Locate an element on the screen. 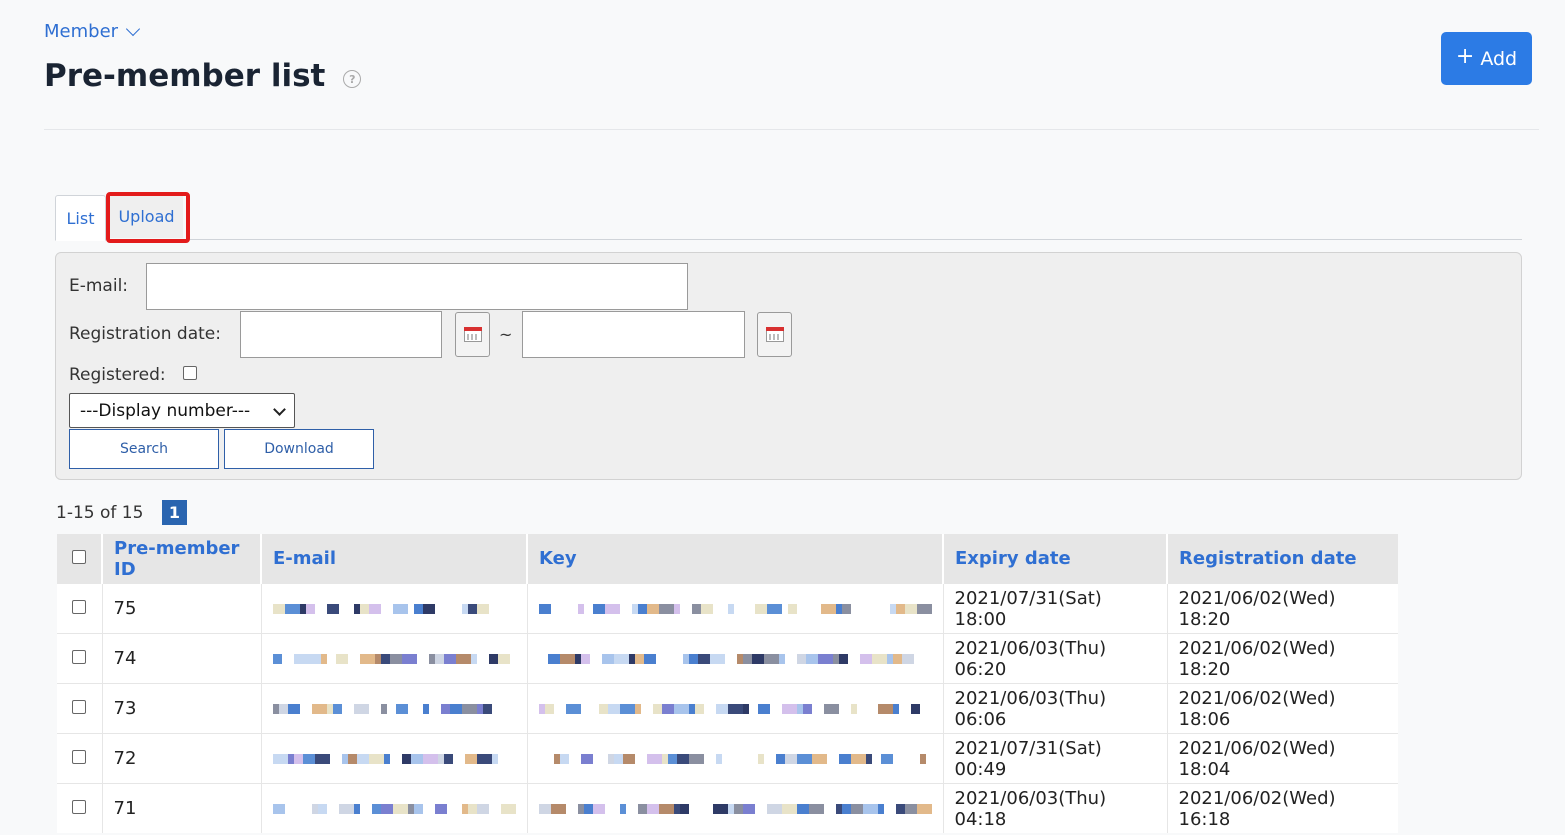 Image resolution: width=1565 pixels, height=835 pixels. calendar-to-button is located at coordinates (774, 334).